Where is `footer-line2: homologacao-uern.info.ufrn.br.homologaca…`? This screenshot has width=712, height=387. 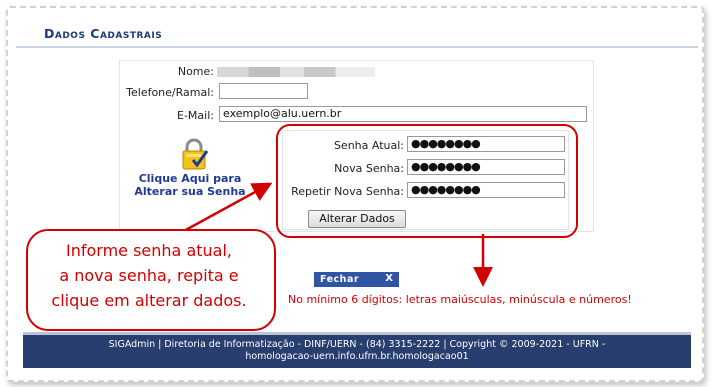
footer-line2: homologacao-uern.info.ufrn.br.homologaca… is located at coordinates (357, 356).